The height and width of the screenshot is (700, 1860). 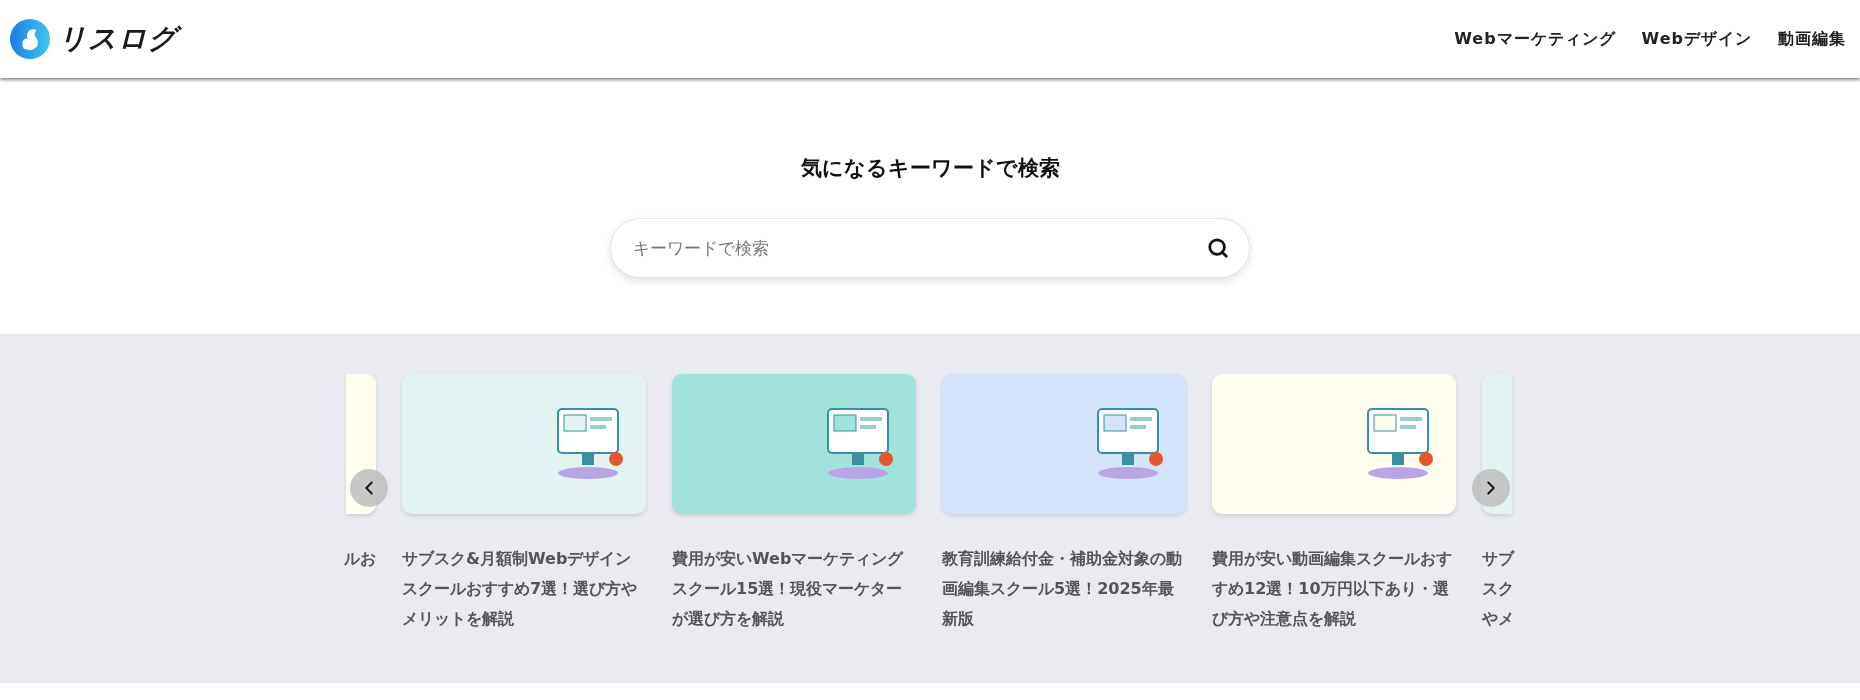 I want to click on nav-link: 動画編集, so click(x=1812, y=39).